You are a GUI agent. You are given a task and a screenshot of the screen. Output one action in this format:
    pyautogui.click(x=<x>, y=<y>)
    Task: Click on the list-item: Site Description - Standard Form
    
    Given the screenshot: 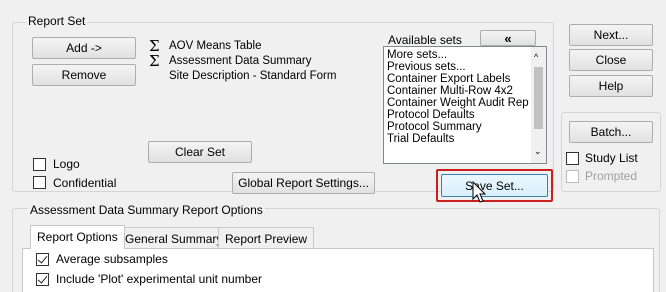 What is the action you would take?
    pyautogui.click(x=252, y=76)
    